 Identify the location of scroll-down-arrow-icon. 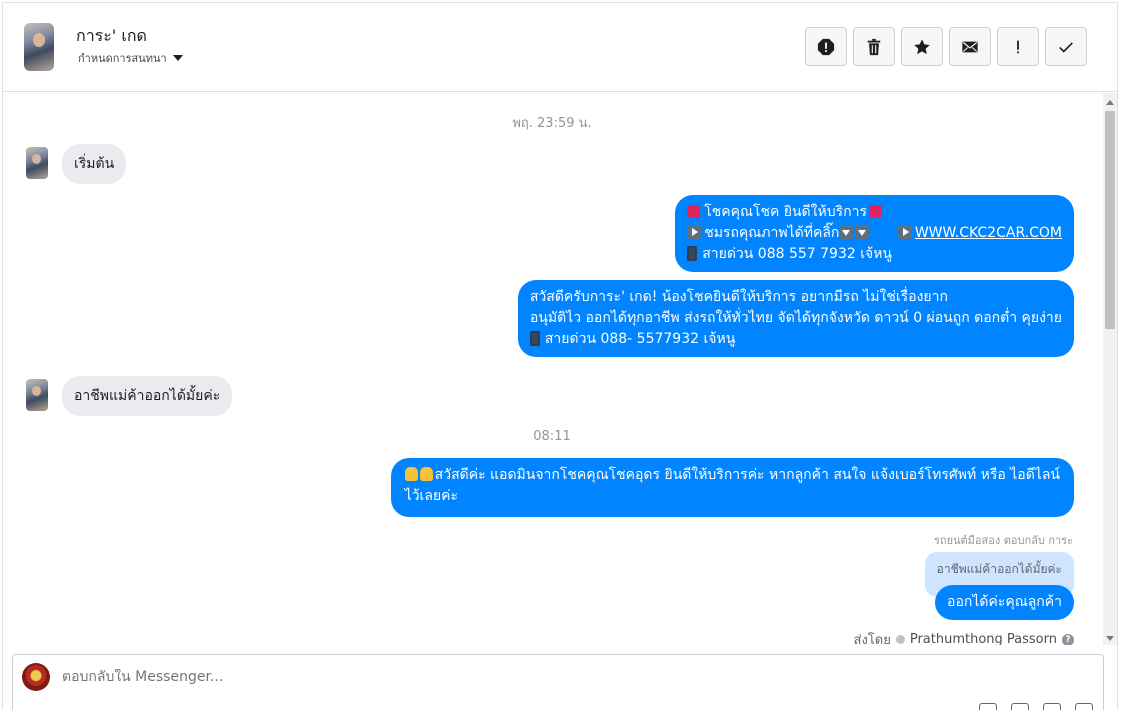
(1110, 638).